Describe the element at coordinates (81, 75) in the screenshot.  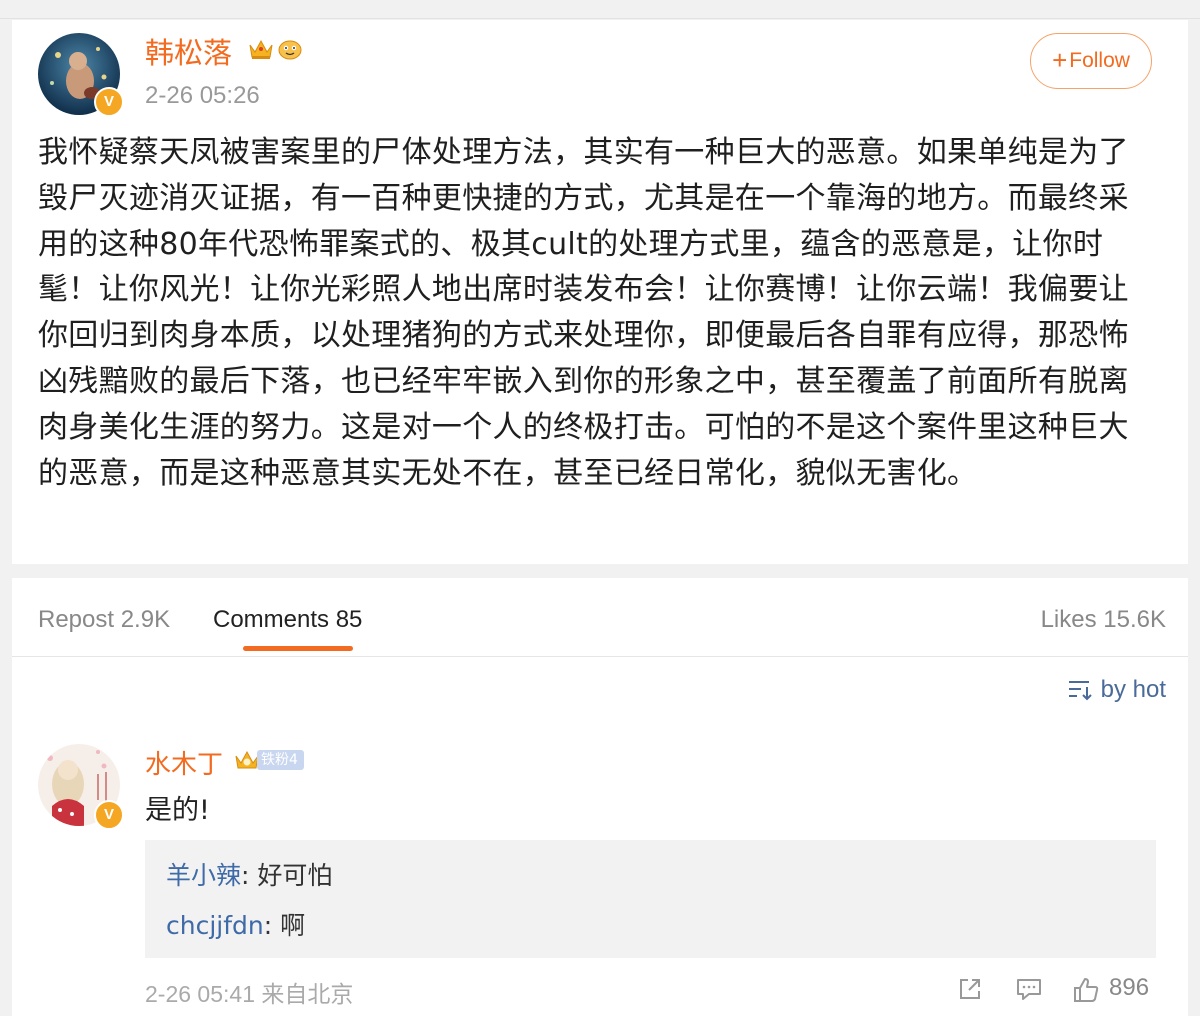
I see `author-avatar: V` at that location.